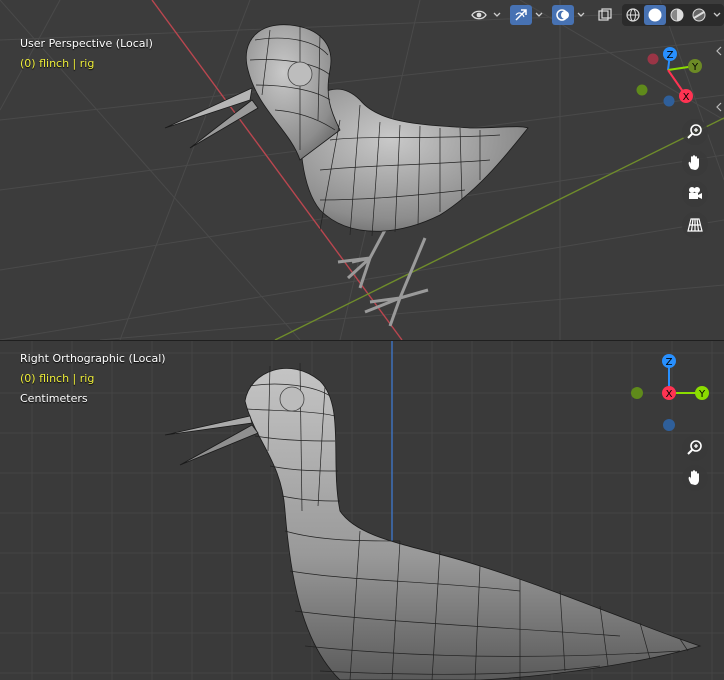 This screenshot has height=680, width=724. Describe the element at coordinates (695, 225) in the screenshot. I see `perspective-grid-icon` at that location.